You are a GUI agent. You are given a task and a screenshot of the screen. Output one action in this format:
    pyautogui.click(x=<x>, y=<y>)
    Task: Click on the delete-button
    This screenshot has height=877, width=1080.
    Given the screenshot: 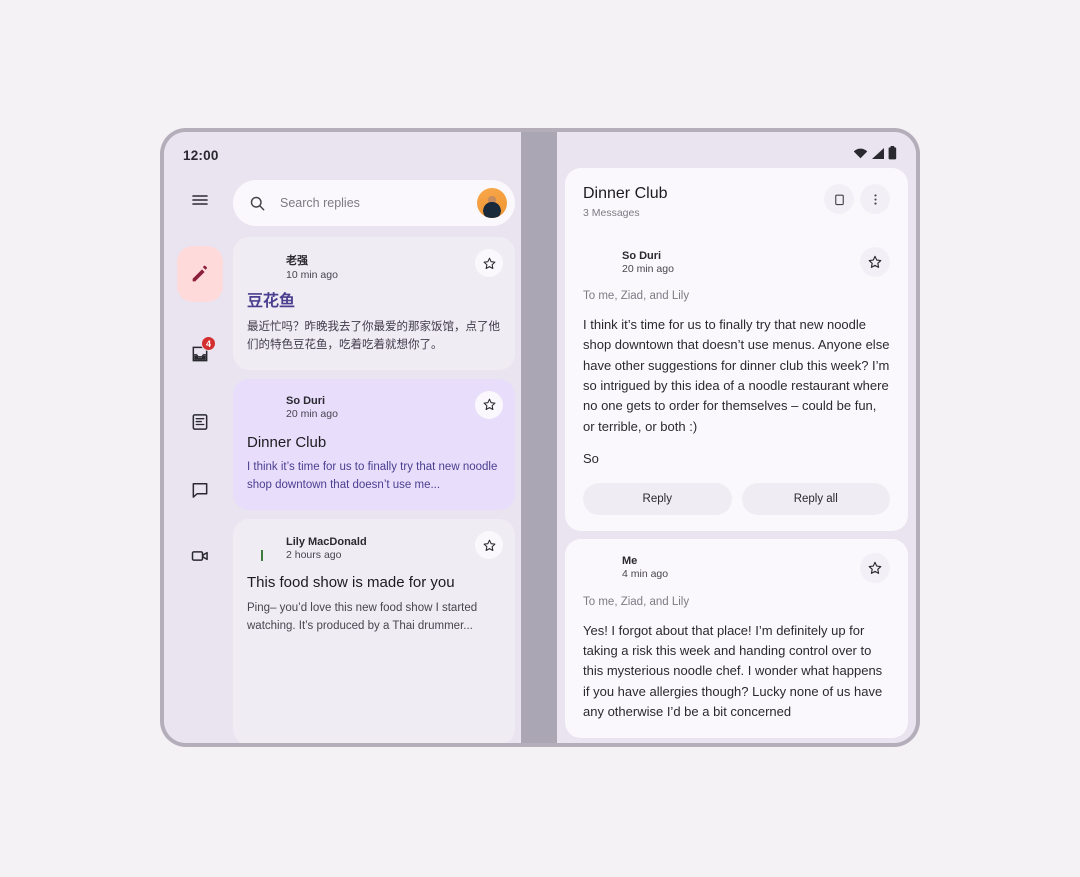 What is the action you would take?
    pyautogui.click(x=839, y=199)
    